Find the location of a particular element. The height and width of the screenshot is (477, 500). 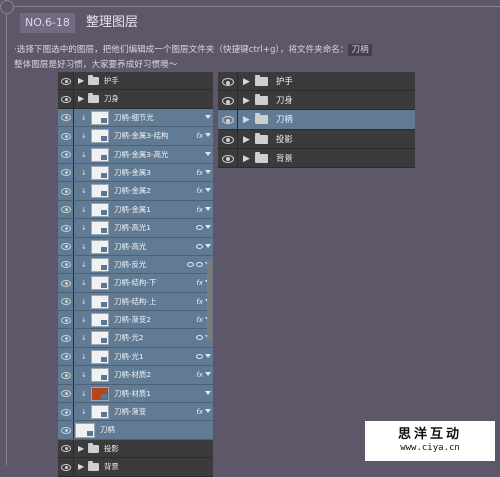

layer-row: ↓ 刀柄-结构-下 fx is located at coordinates (135, 283).